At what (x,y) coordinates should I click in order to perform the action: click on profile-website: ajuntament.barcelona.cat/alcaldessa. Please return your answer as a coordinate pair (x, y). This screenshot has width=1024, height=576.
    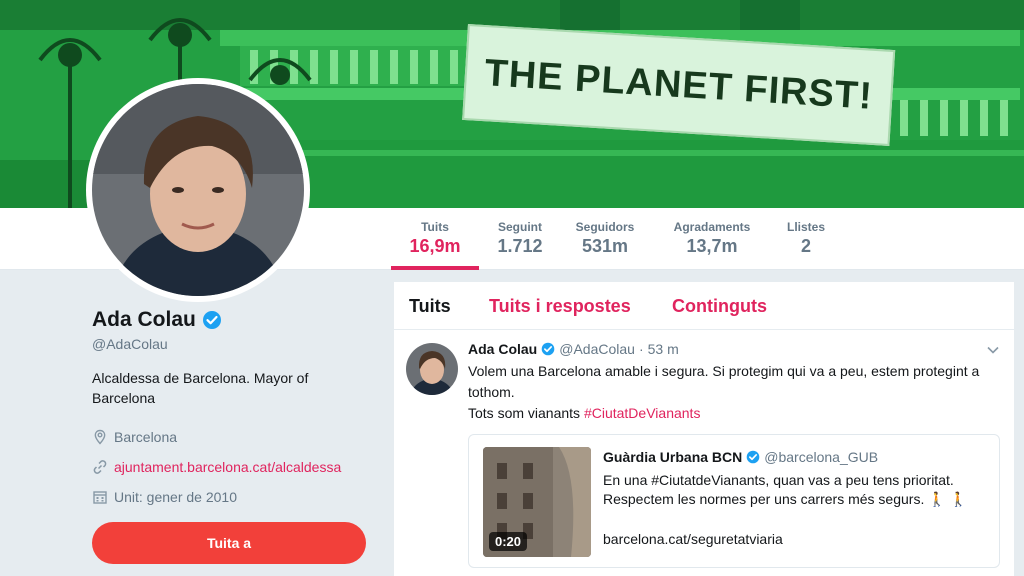
    Looking at the image, I should click on (232, 467).